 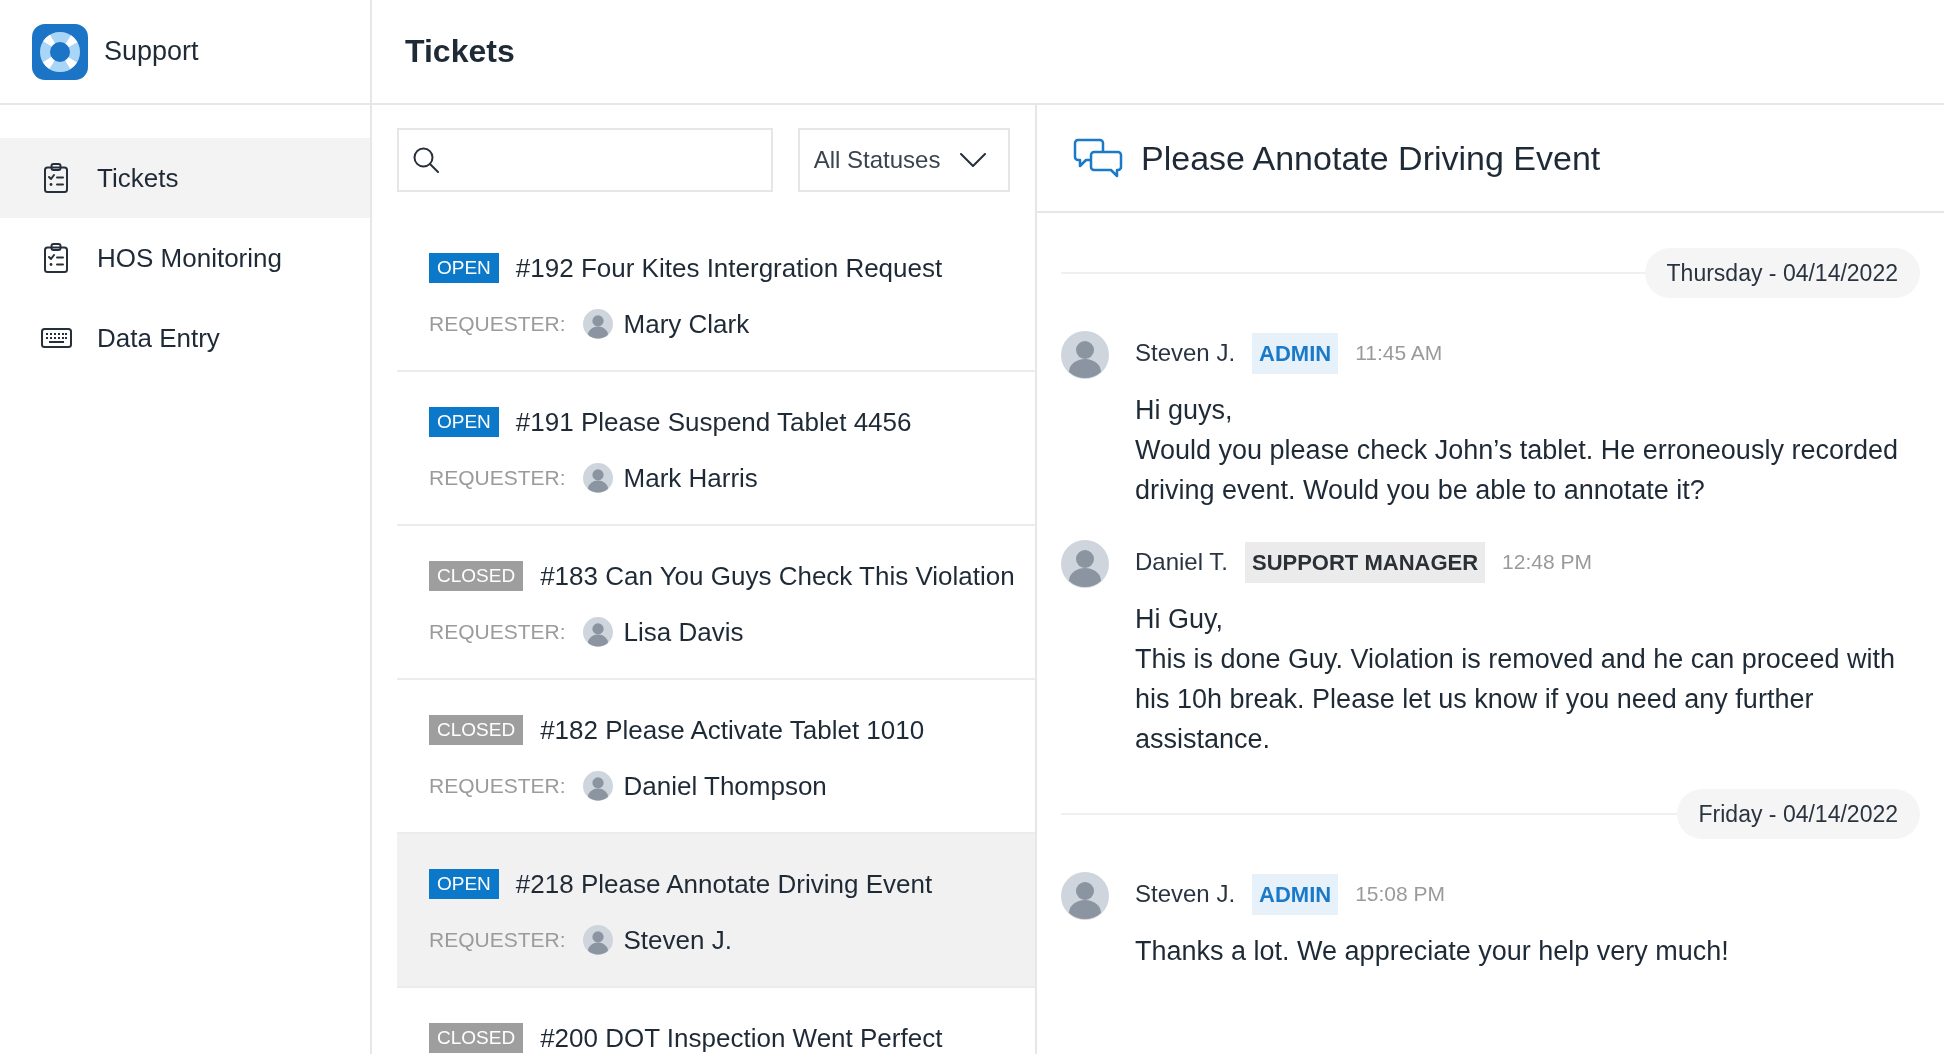 What do you see at coordinates (1371, 158) in the screenshot?
I see `ticket-heading: Please Annotate Driving Event` at bounding box center [1371, 158].